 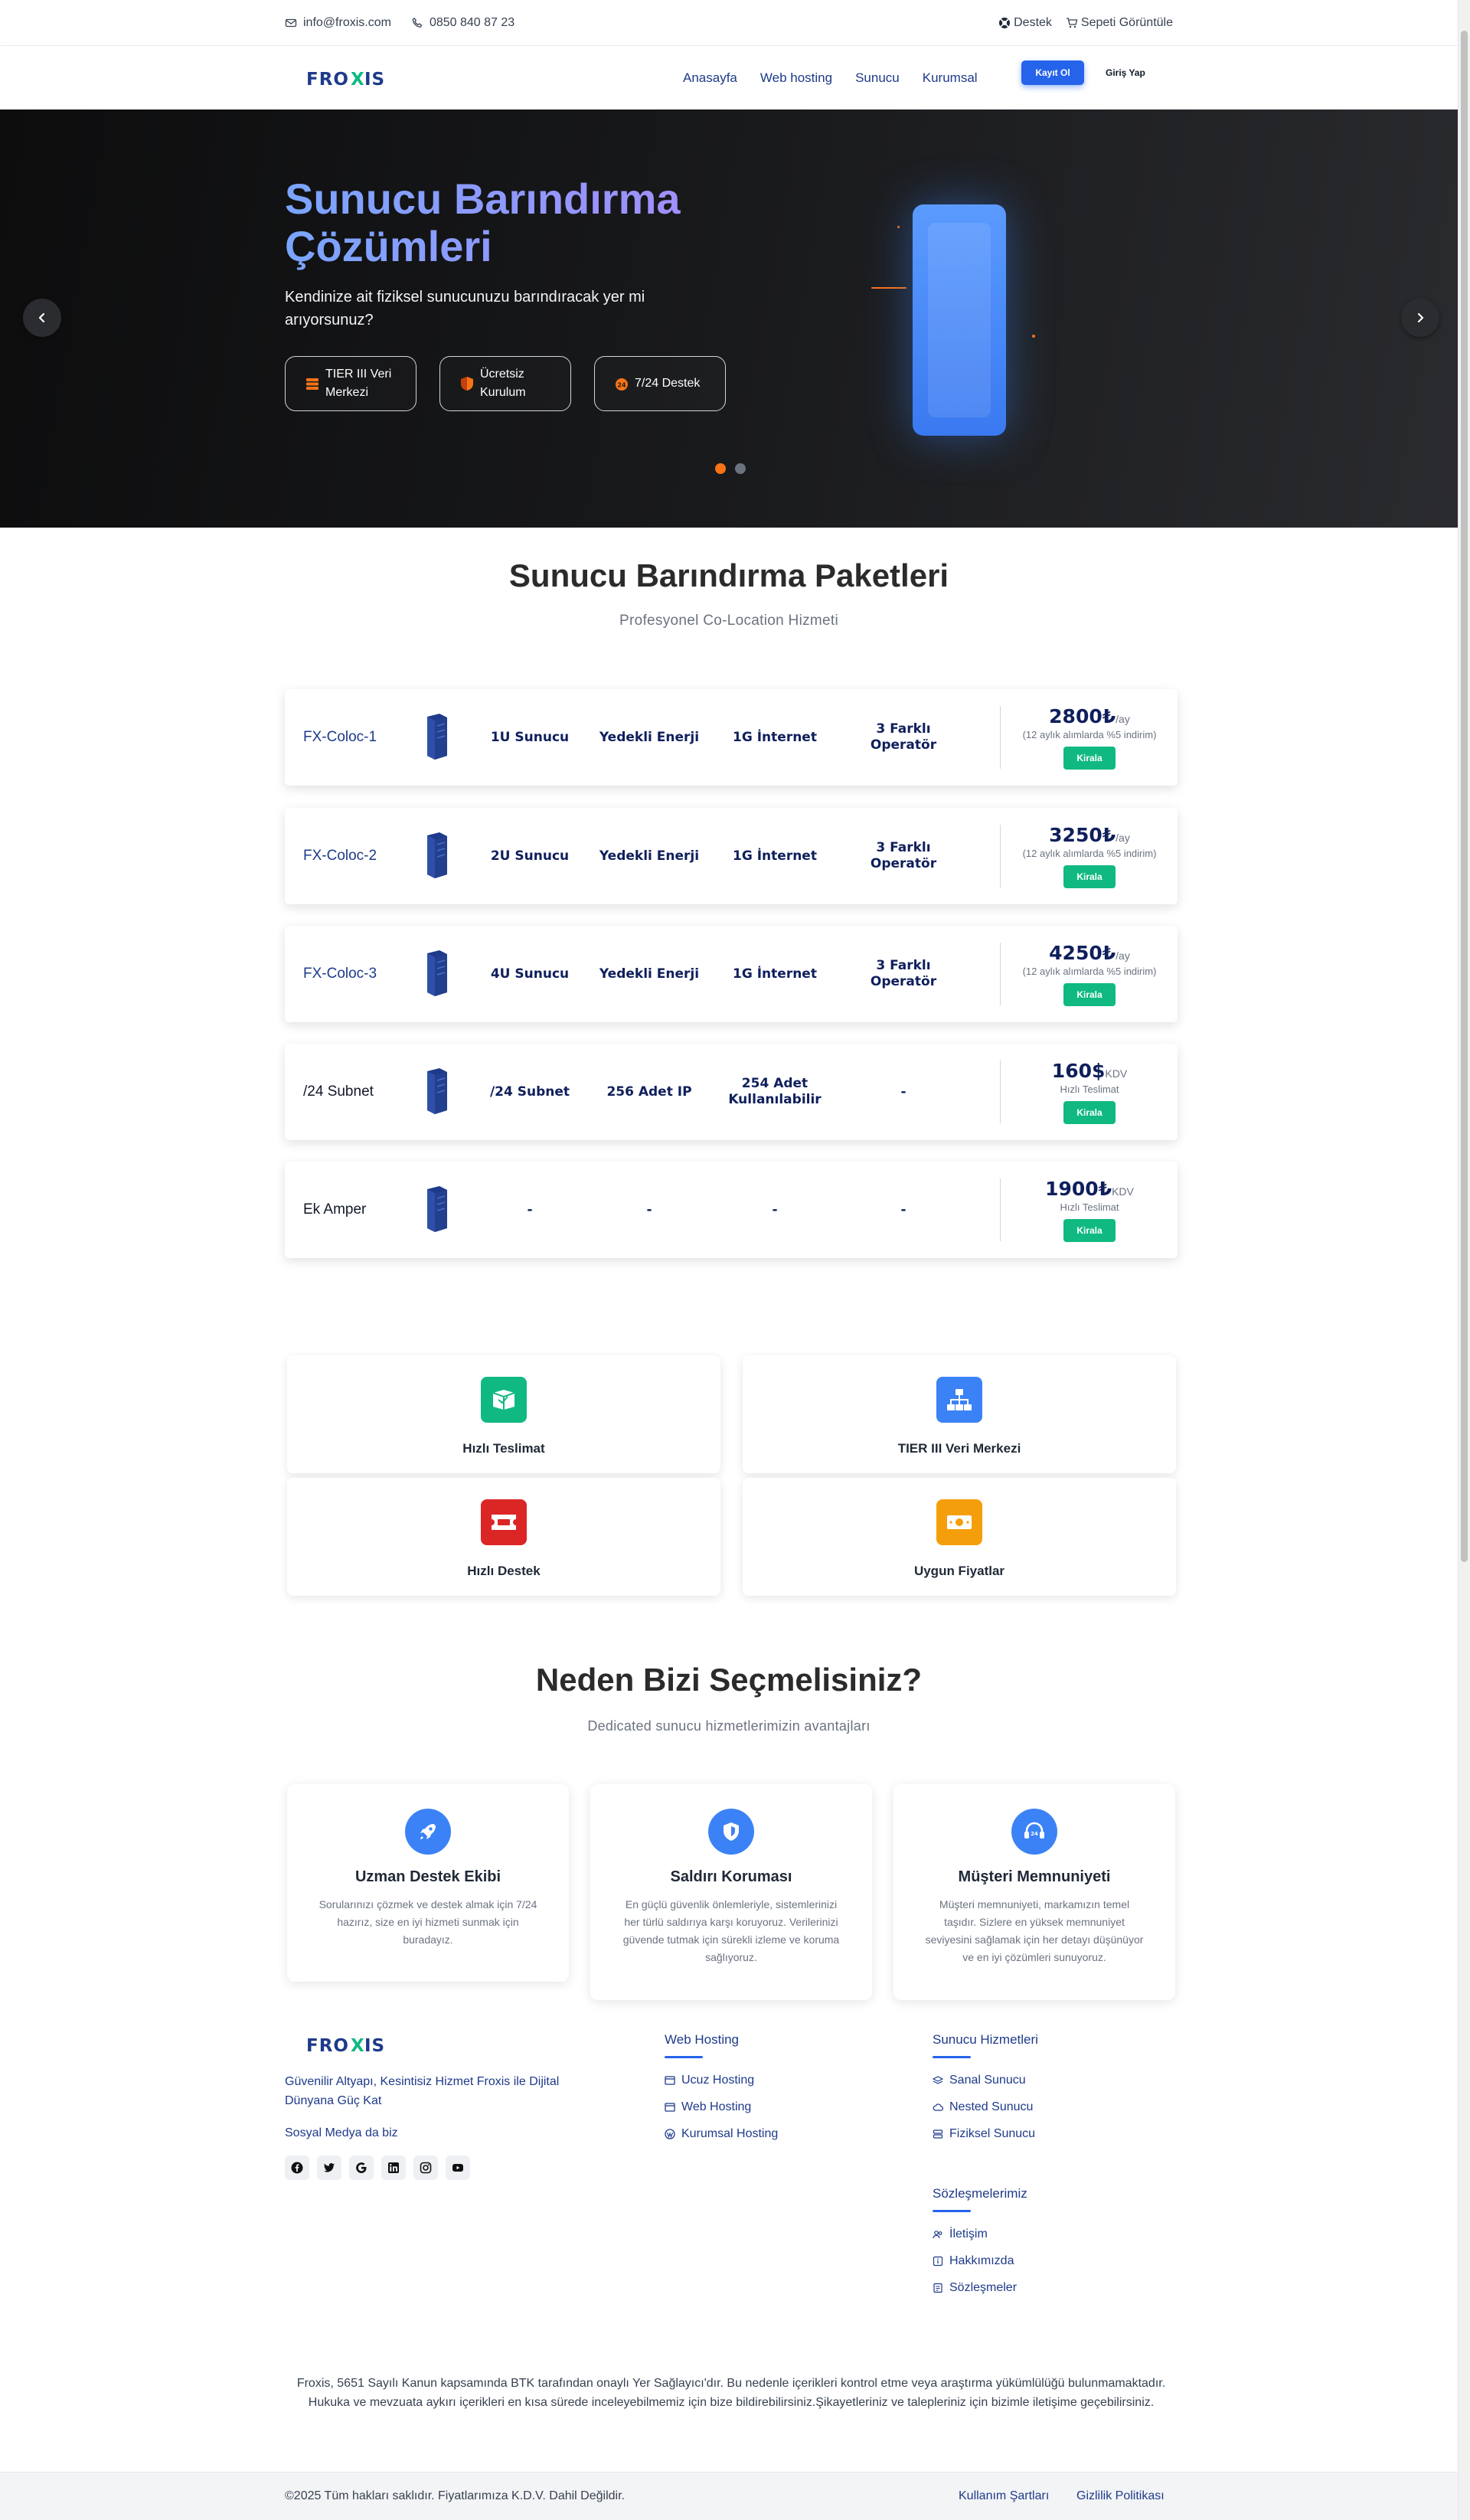 What do you see at coordinates (327, 2046) in the screenshot?
I see `svg-text: FRO` at bounding box center [327, 2046].